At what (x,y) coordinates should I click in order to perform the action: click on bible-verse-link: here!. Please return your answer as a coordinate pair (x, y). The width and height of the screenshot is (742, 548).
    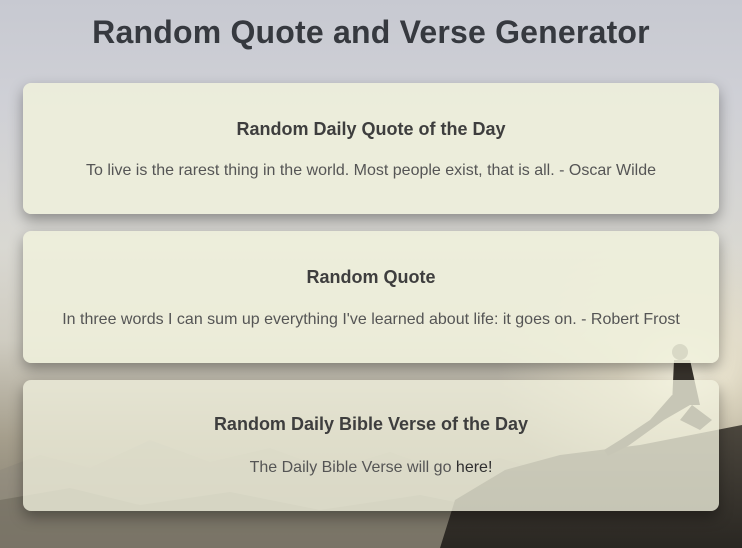
    Looking at the image, I should click on (474, 467).